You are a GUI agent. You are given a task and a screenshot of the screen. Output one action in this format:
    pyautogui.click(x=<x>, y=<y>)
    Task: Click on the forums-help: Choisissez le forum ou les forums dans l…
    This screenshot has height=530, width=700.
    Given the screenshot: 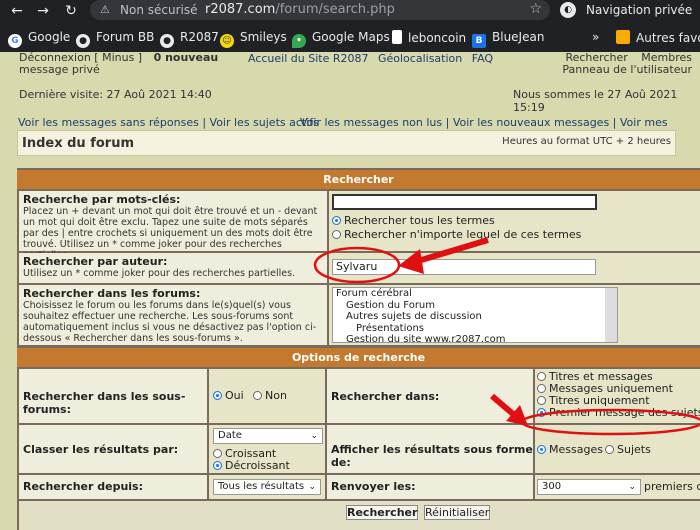 What is the action you would take?
    pyautogui.click(x=170, y=322)
    